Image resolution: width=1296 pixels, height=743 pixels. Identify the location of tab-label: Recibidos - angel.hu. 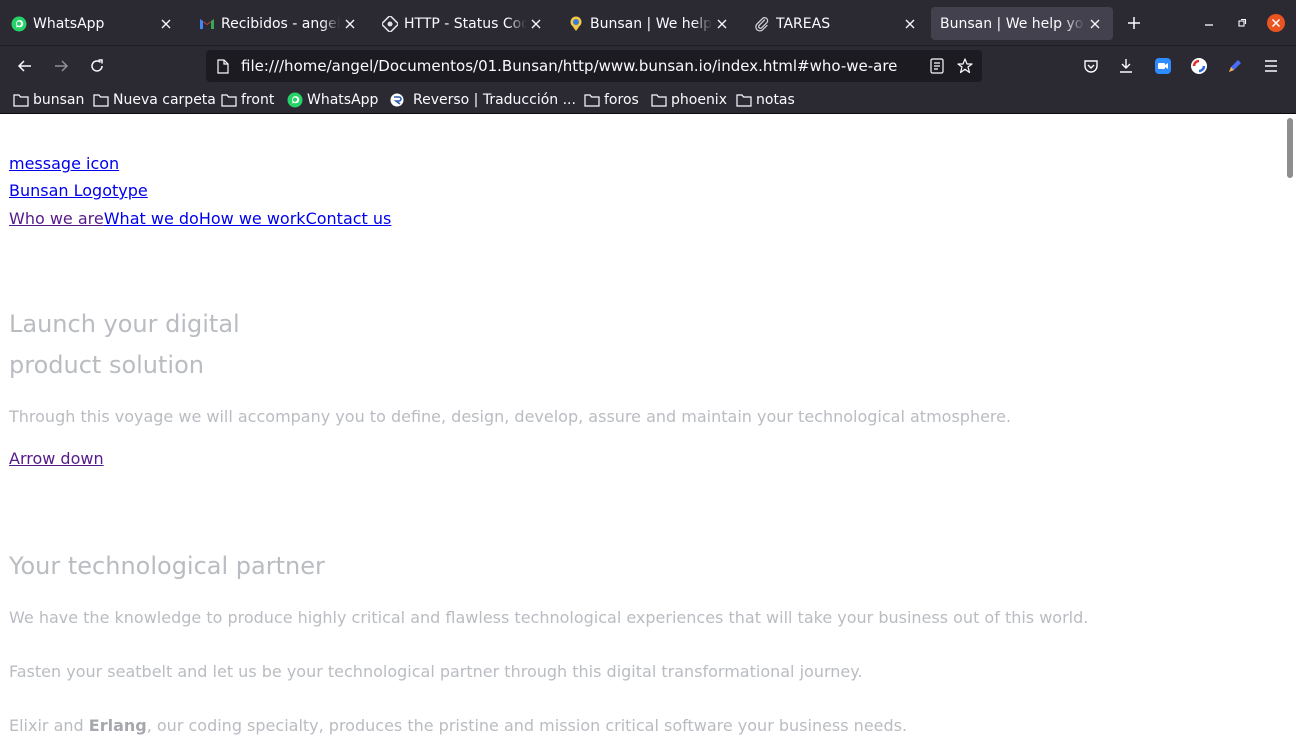
(280, 23).